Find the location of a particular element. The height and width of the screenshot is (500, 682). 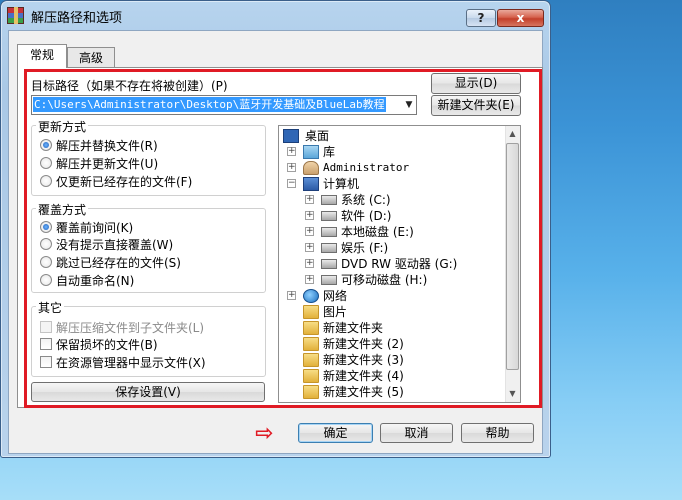

radio-ask-before-overwrite is located at coordinates (46, 227).